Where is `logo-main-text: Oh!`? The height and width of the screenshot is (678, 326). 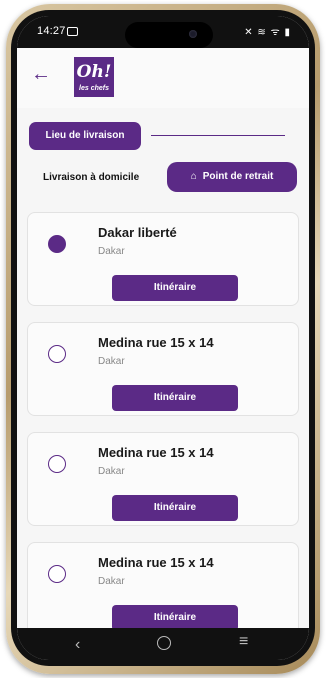 logo-main-text: Oh! is located at coordinates (94, 72).